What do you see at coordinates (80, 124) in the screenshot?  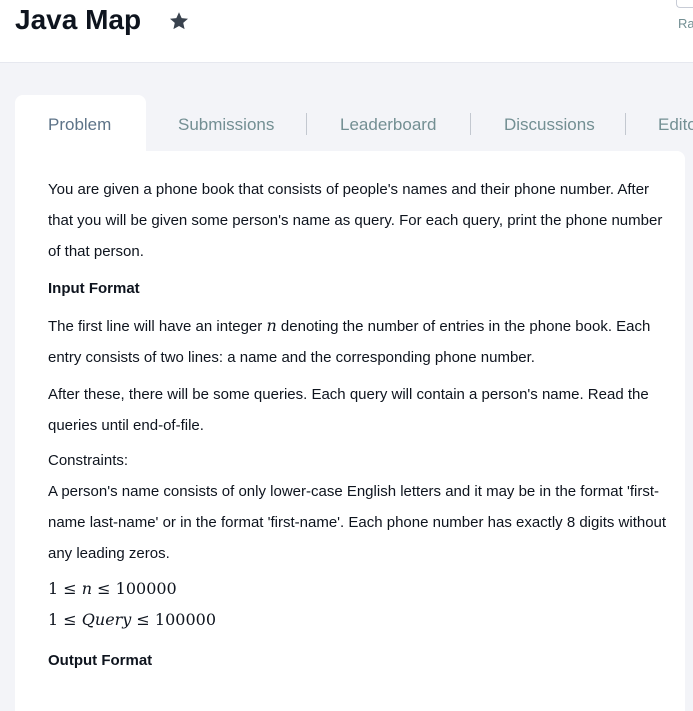 I see `tab-problem: Problem` at bounding box center [80, 124].